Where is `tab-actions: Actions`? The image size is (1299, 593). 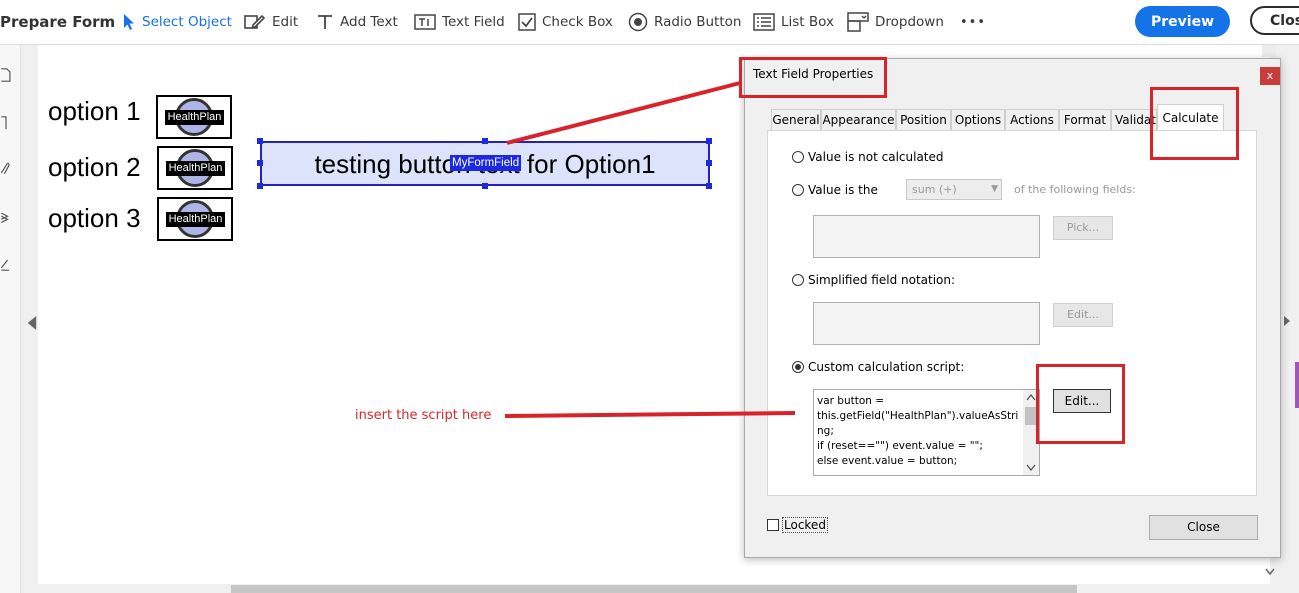
tab-actions: Actions is located at coordinates (1032, 119).